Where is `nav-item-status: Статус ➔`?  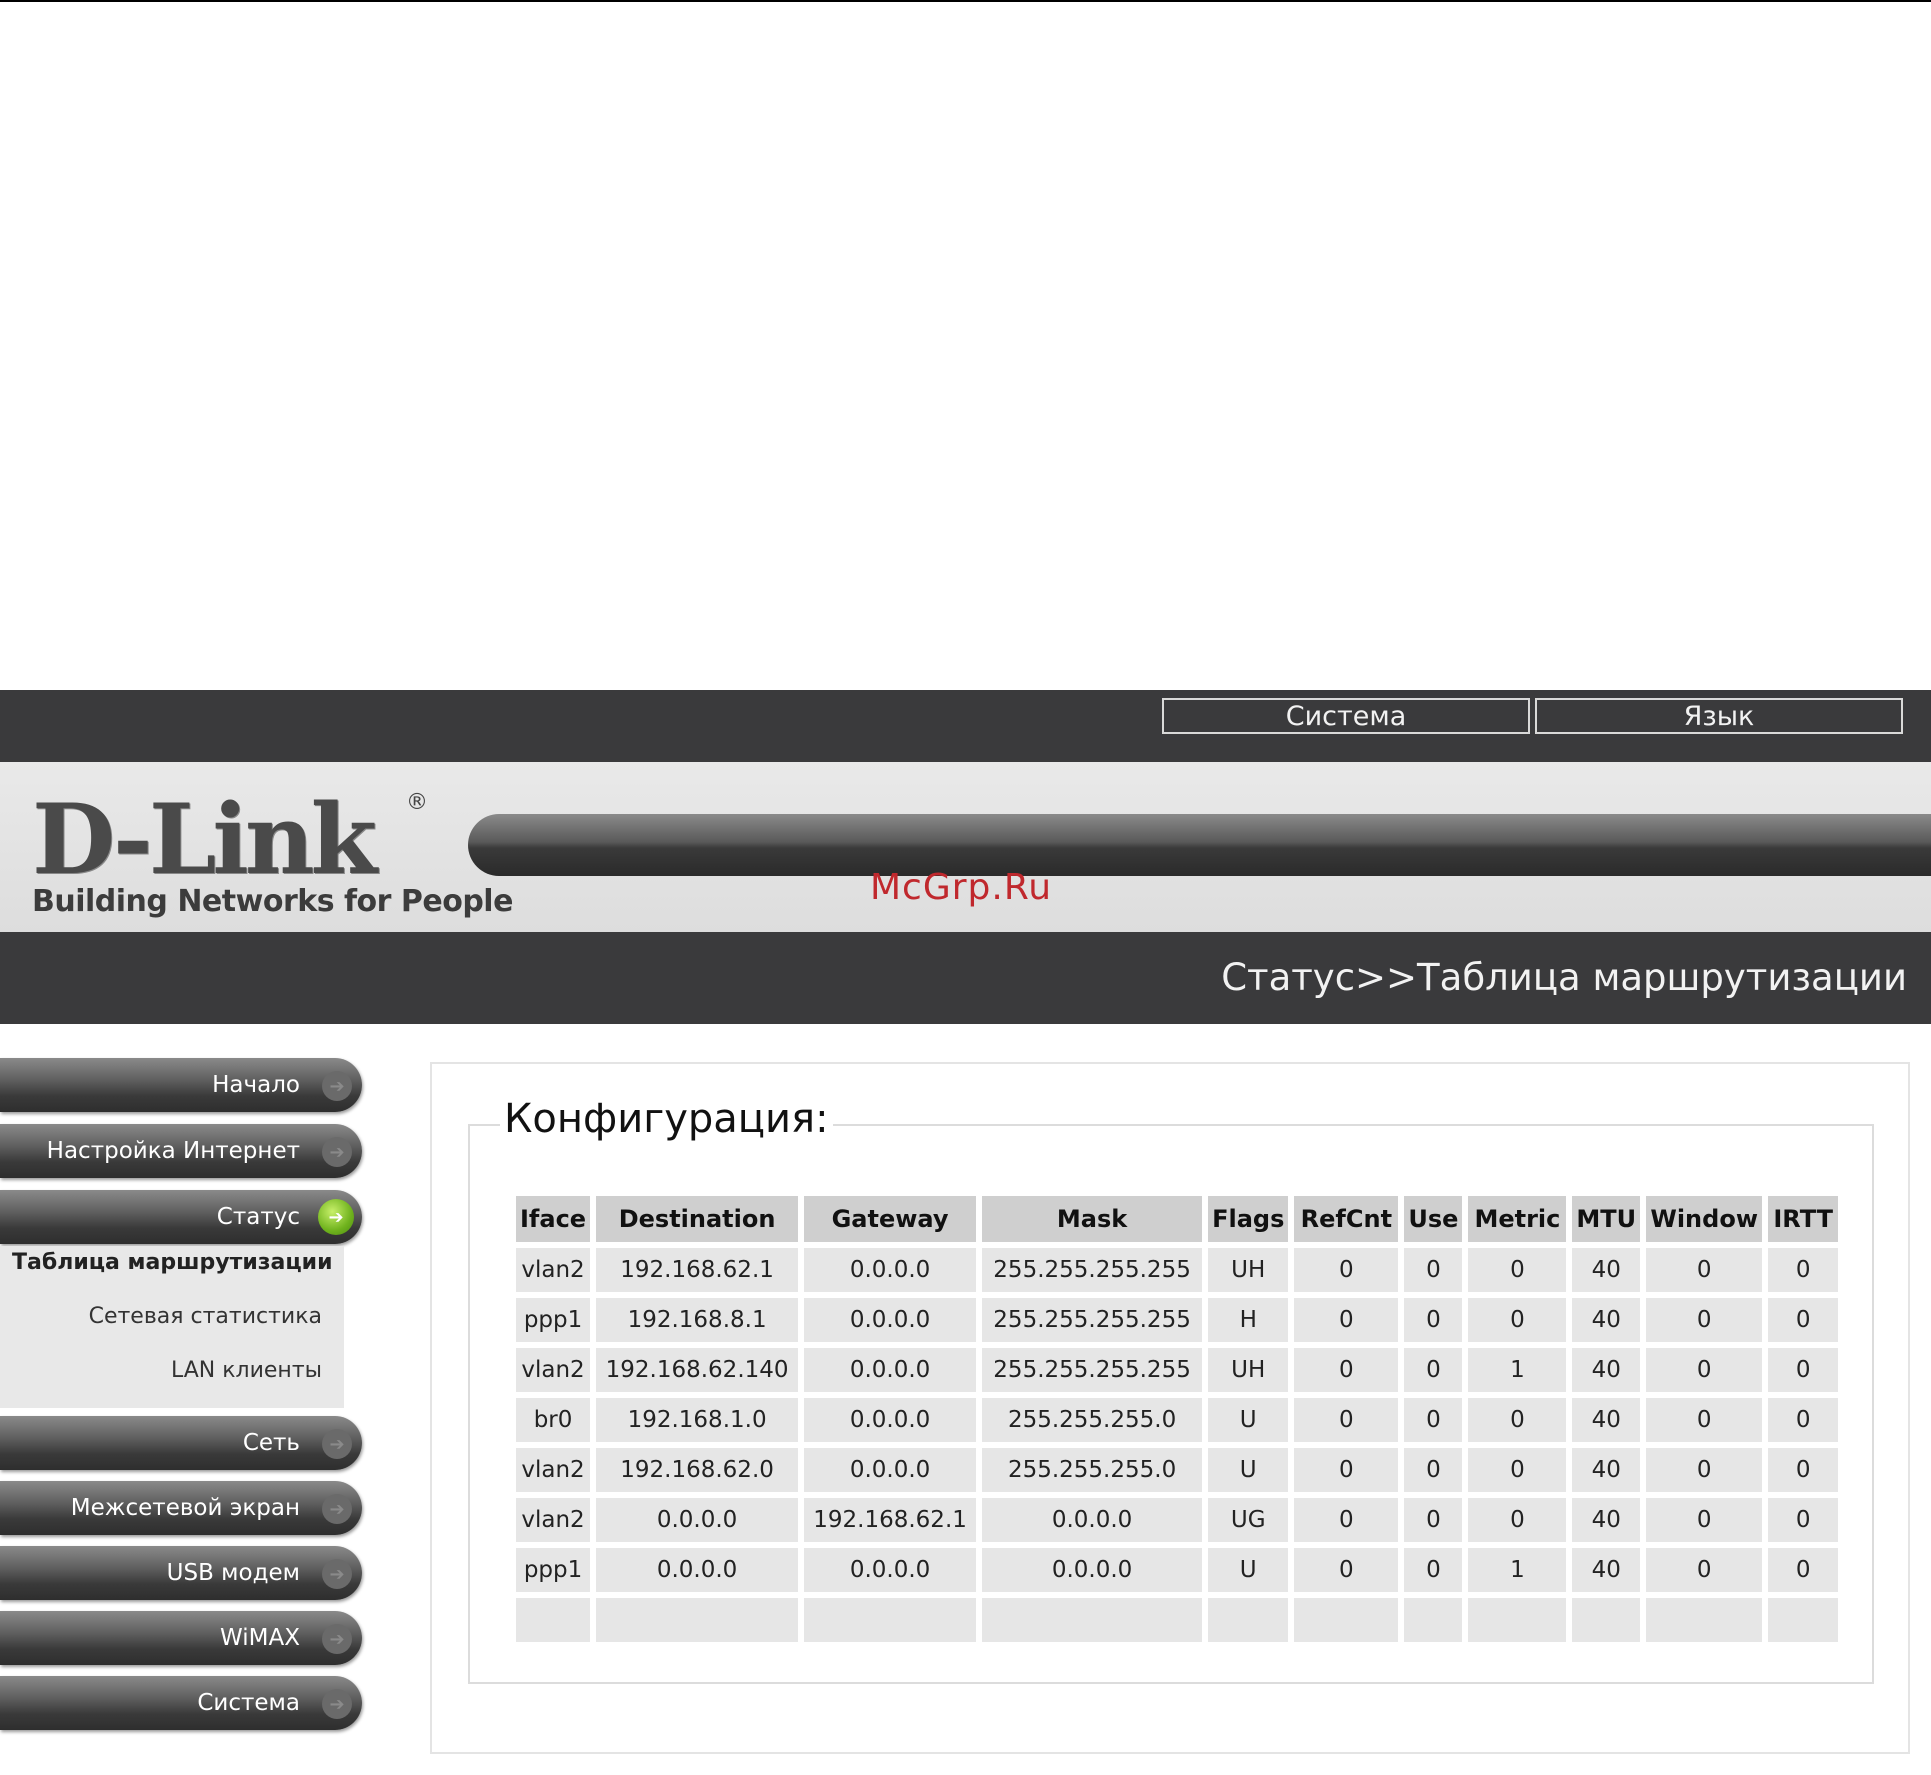 nav-item-status: Статус ➔ is located at coordinates (181, 1217).